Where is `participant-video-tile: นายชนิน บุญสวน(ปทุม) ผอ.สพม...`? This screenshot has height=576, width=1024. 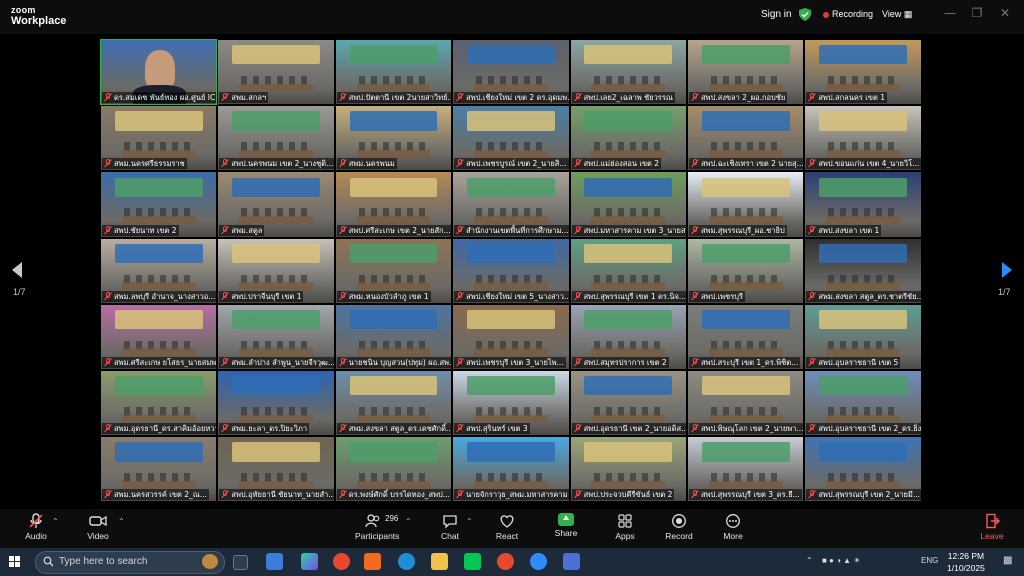 participant-video-tile: นายชนิน บุญสวน(ปทุม) ผอ.สพม... is located at coordinates (393, 336).